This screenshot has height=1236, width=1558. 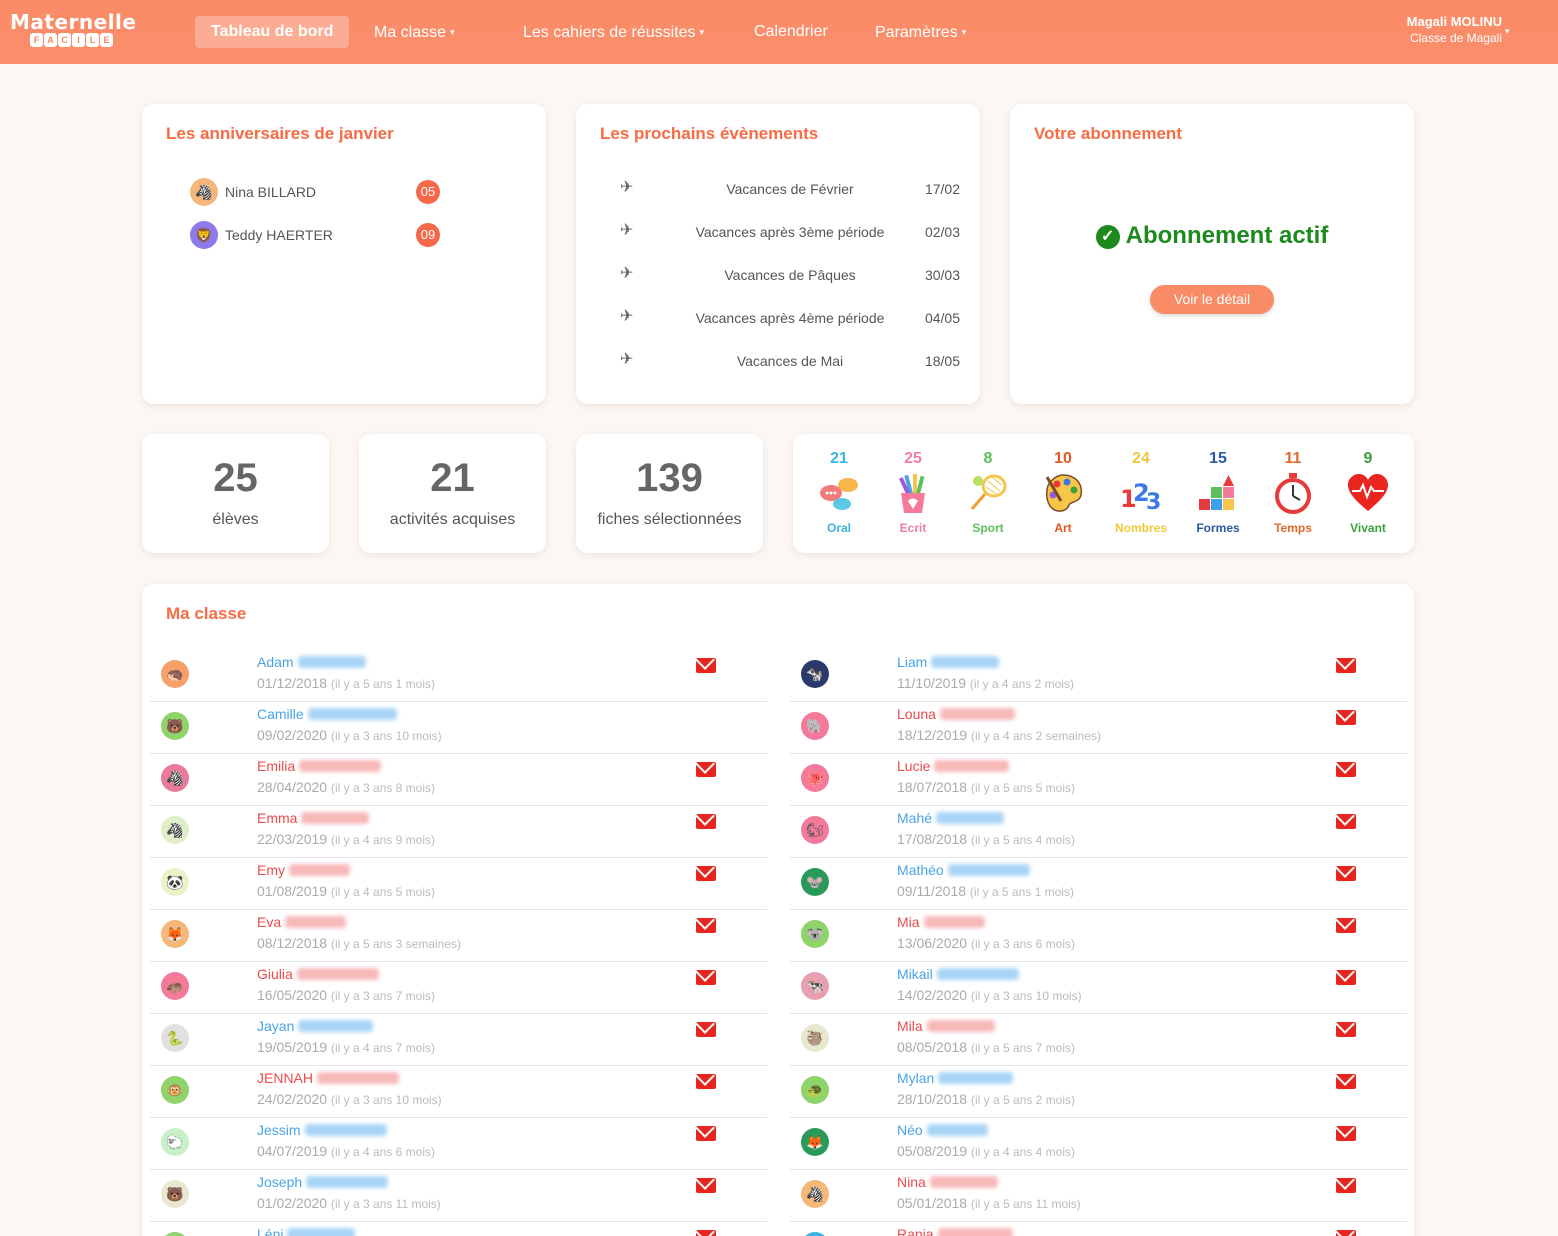 What do you see at coordinates (951, 818) in the screenshot?
I see `student-name: Mahé` at bounding box center [951, 818].